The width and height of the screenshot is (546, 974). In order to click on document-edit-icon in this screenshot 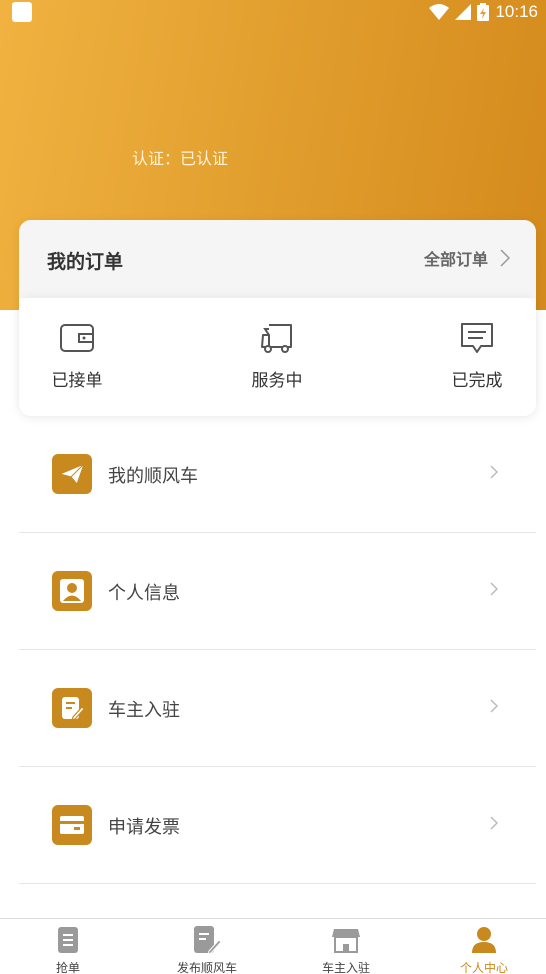, I will do `click(208, 940)`.